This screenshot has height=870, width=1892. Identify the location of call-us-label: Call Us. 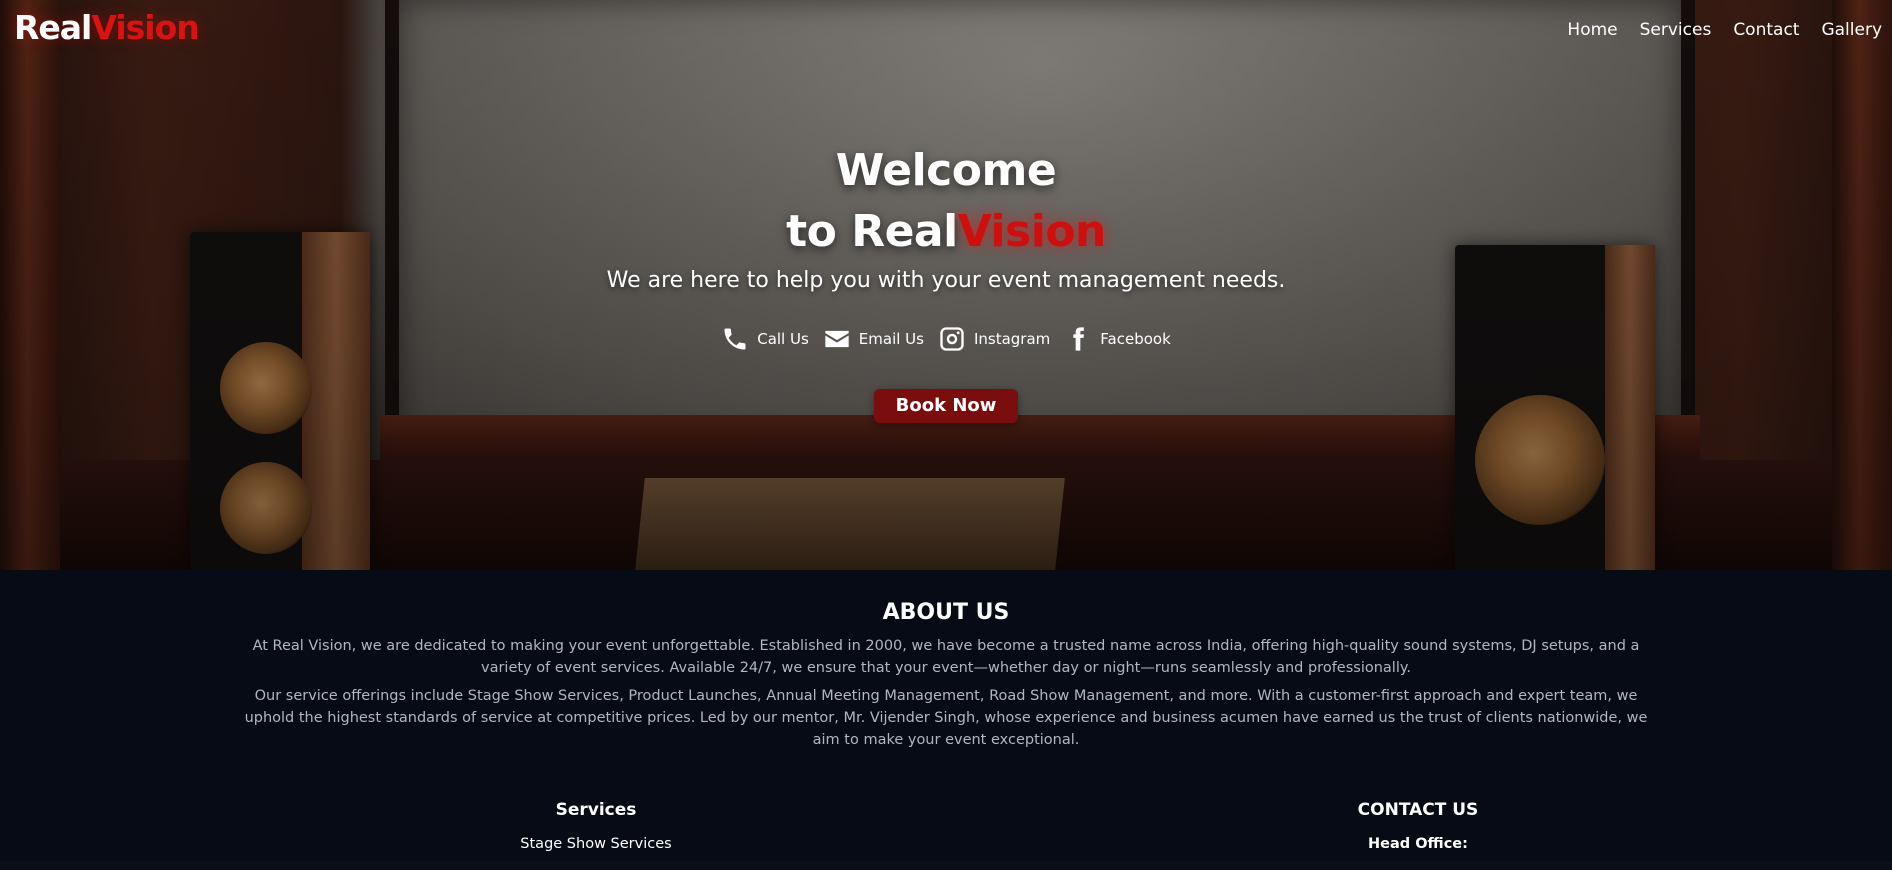
(783, 339).